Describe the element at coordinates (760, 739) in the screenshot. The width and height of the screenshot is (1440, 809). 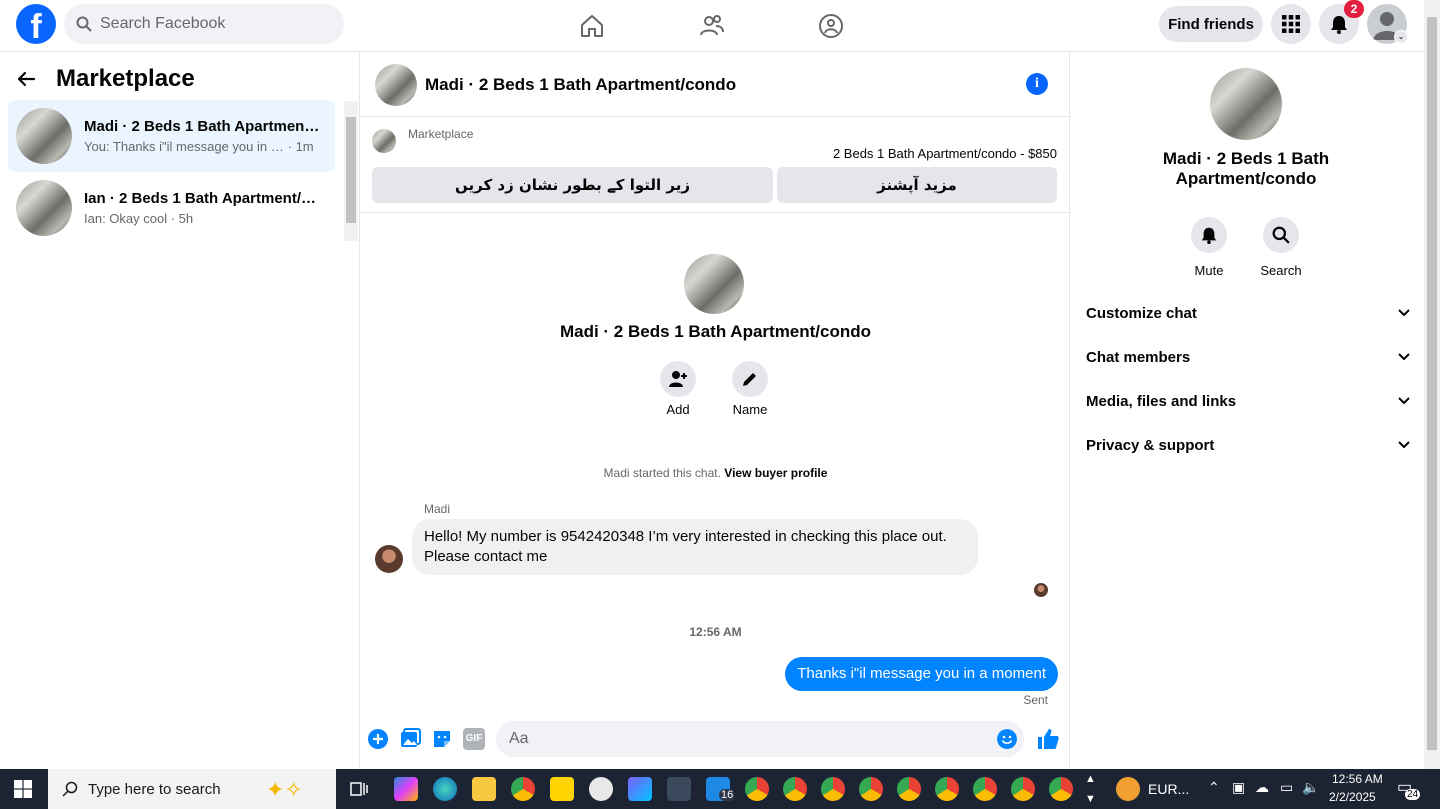
I see `message-input` at that location.